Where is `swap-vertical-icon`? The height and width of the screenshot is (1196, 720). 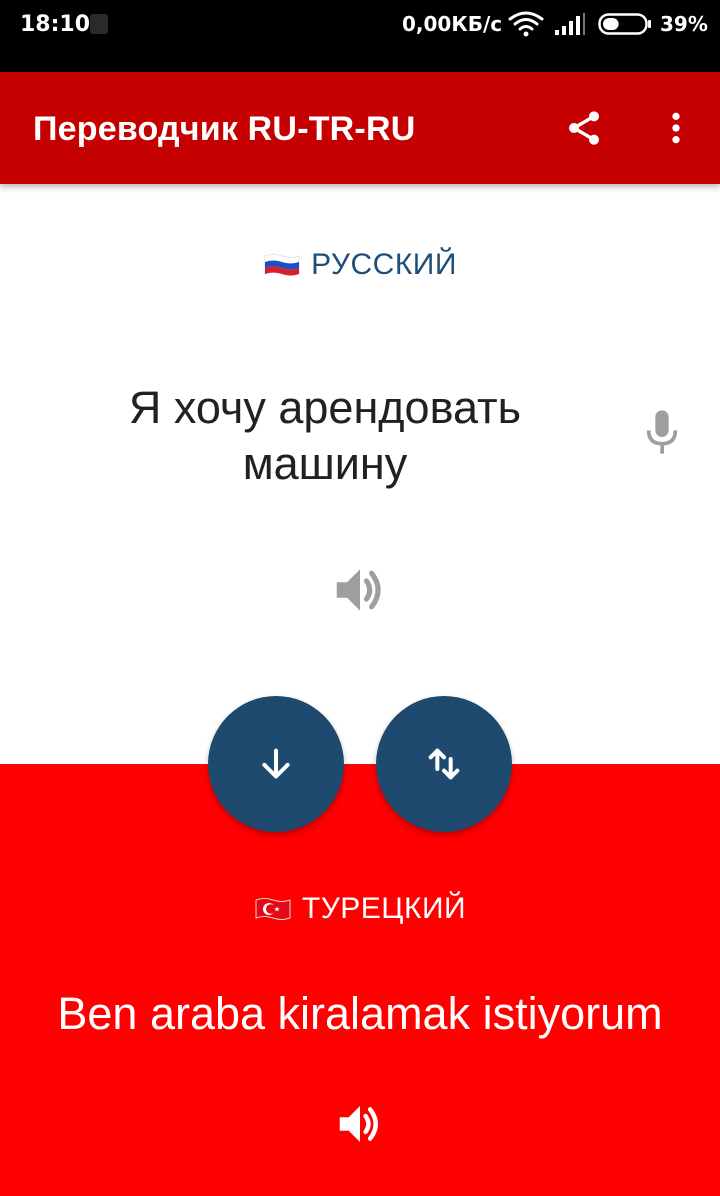
swap-vertical-icon is located at coordinates (444, 764).